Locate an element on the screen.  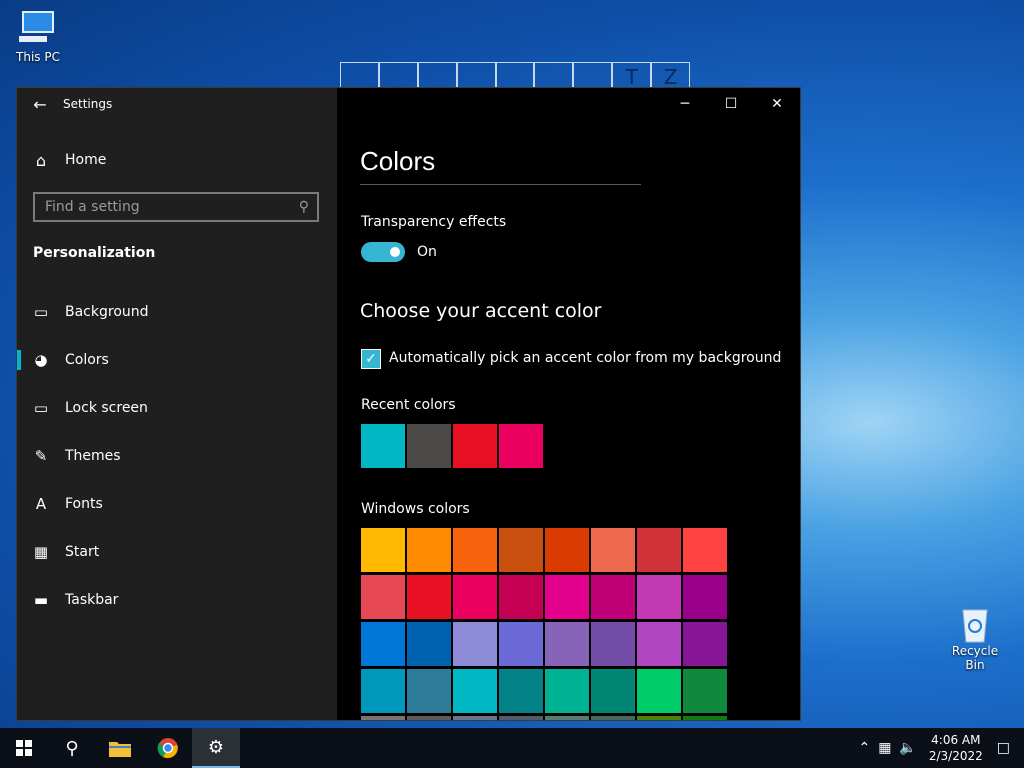
chrome-icon is located at coordinates (167, 748).